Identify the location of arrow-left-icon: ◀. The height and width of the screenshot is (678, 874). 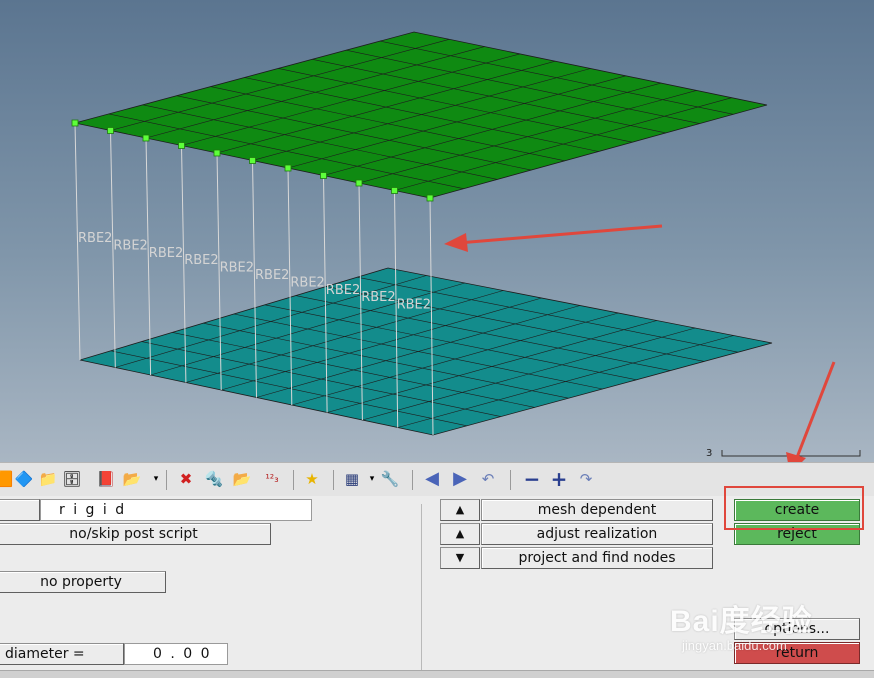
(432, 479).